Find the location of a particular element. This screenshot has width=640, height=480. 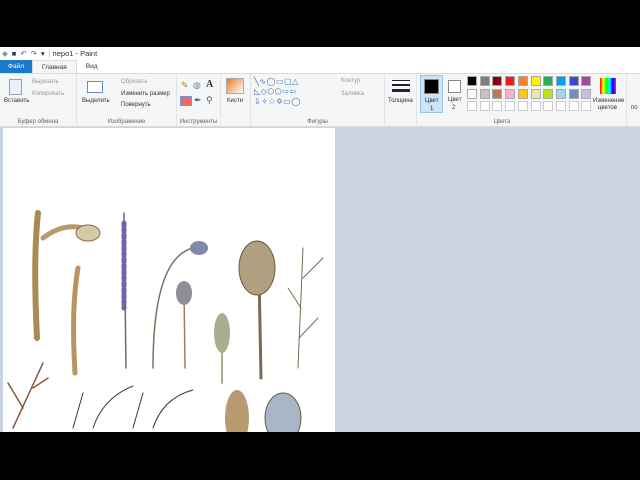

tab-view: Вид is located at coordinates (92, 66).